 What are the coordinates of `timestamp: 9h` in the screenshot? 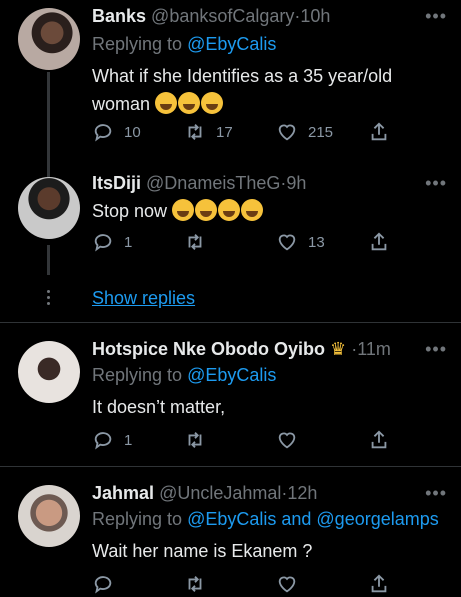 It's located at (296, 183).